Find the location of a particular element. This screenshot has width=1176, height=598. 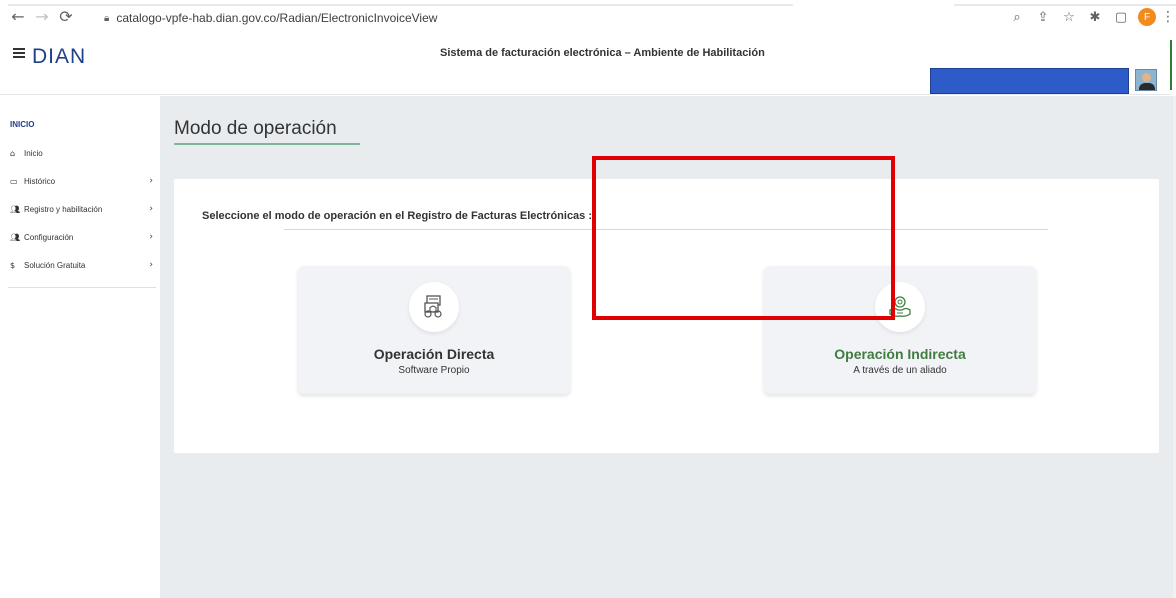

lock-icon: 🔒︎ is located at coordinates (107, 18).